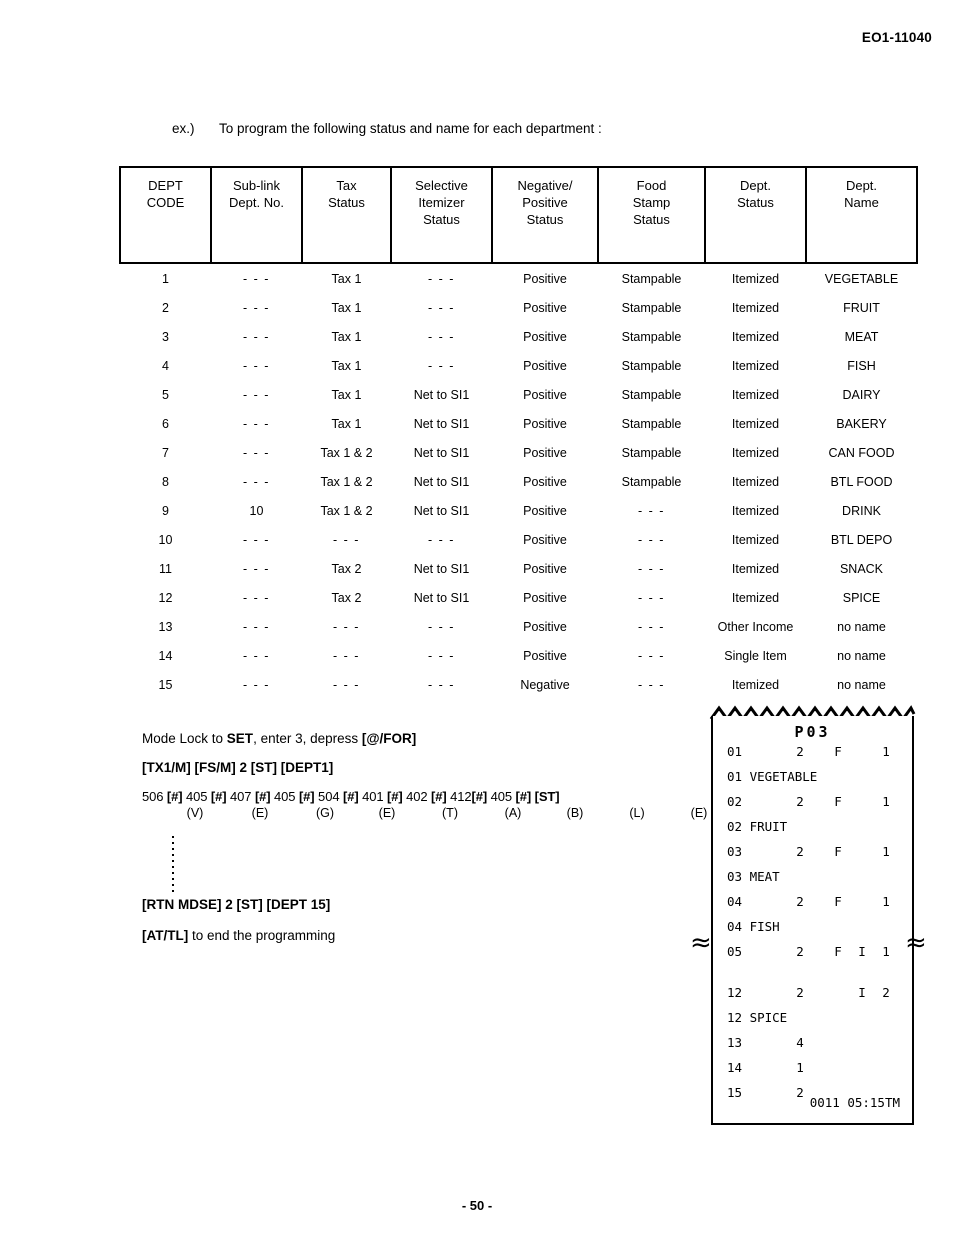  I want to click on procedure-letter: (G), so click(325, 813).